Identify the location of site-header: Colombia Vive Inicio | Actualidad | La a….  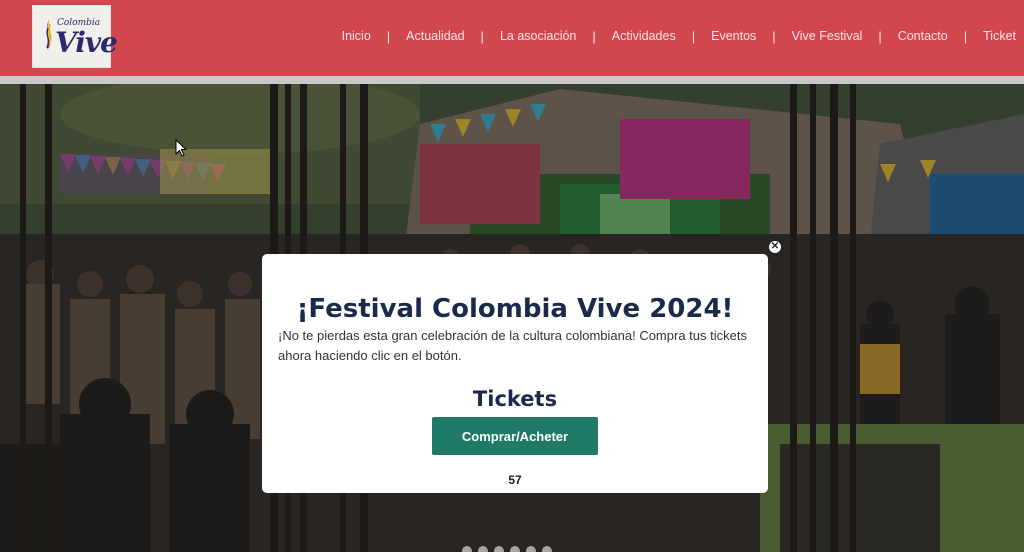
(512, 38).